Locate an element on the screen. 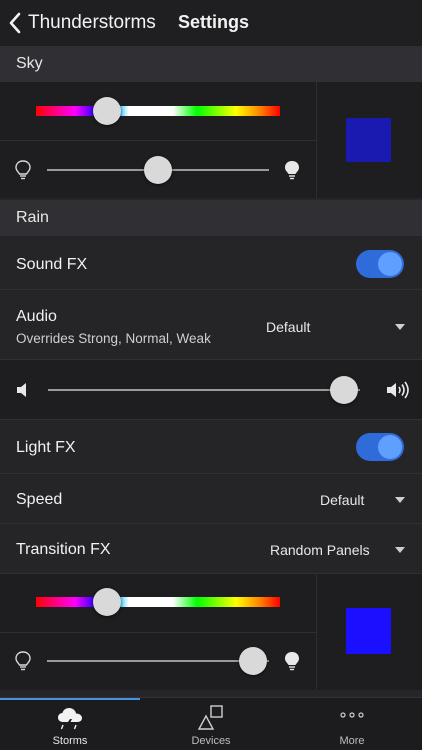 This screenshot has height=750, width=422. tab-devices: Devices is located at coordinates (211, 724).